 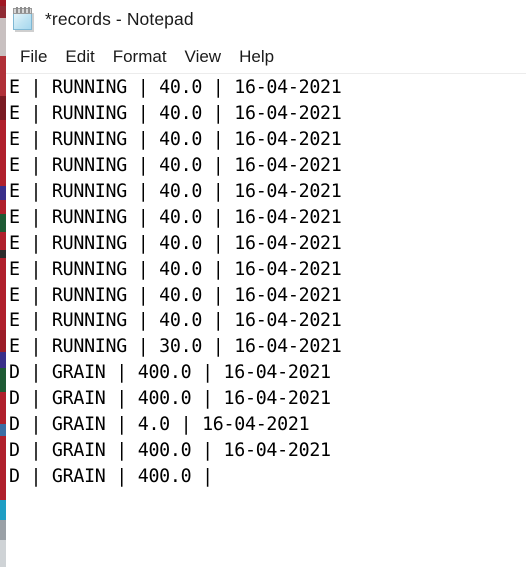 I want to click on menu-item-edit: Edit, so click(x=79, y=57).